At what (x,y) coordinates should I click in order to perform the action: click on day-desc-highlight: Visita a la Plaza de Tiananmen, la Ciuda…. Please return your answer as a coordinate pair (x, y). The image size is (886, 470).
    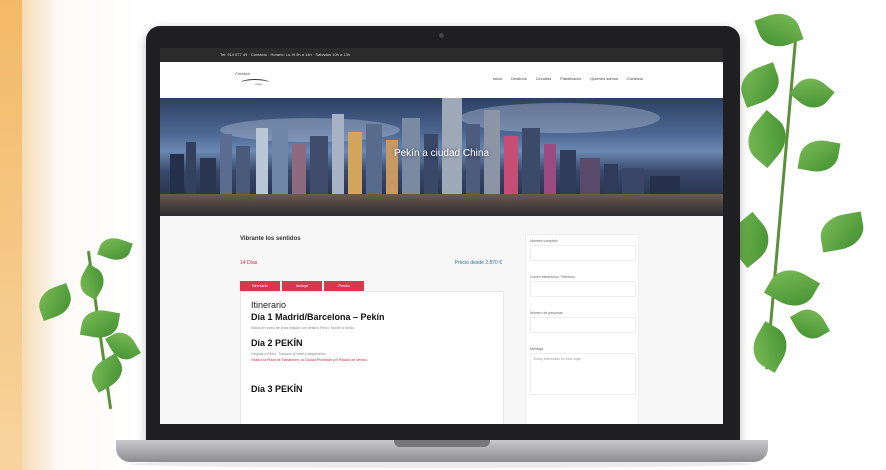
    Looking at the image, I should click on (310, 360).